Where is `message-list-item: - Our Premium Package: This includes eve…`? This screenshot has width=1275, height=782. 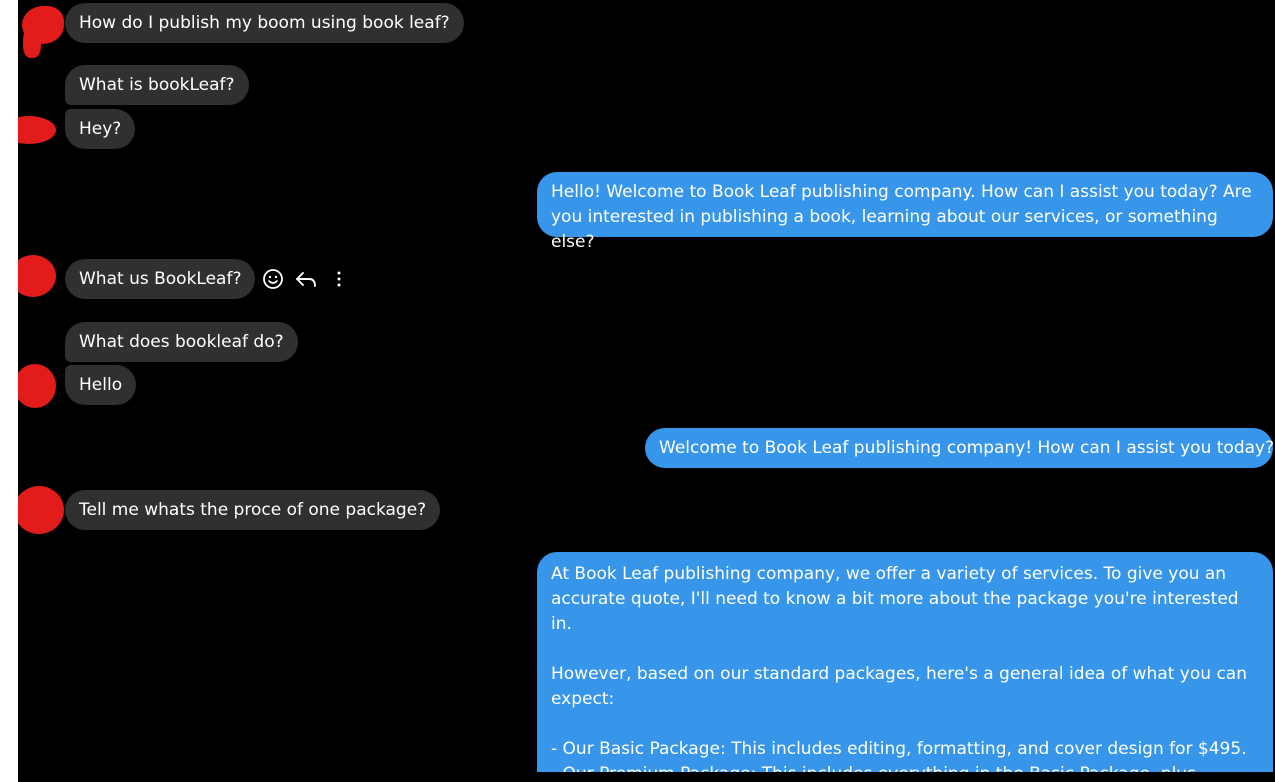
message-list-item: - Our Premium Package: This includes eve… is located at coordinates (905, 767).